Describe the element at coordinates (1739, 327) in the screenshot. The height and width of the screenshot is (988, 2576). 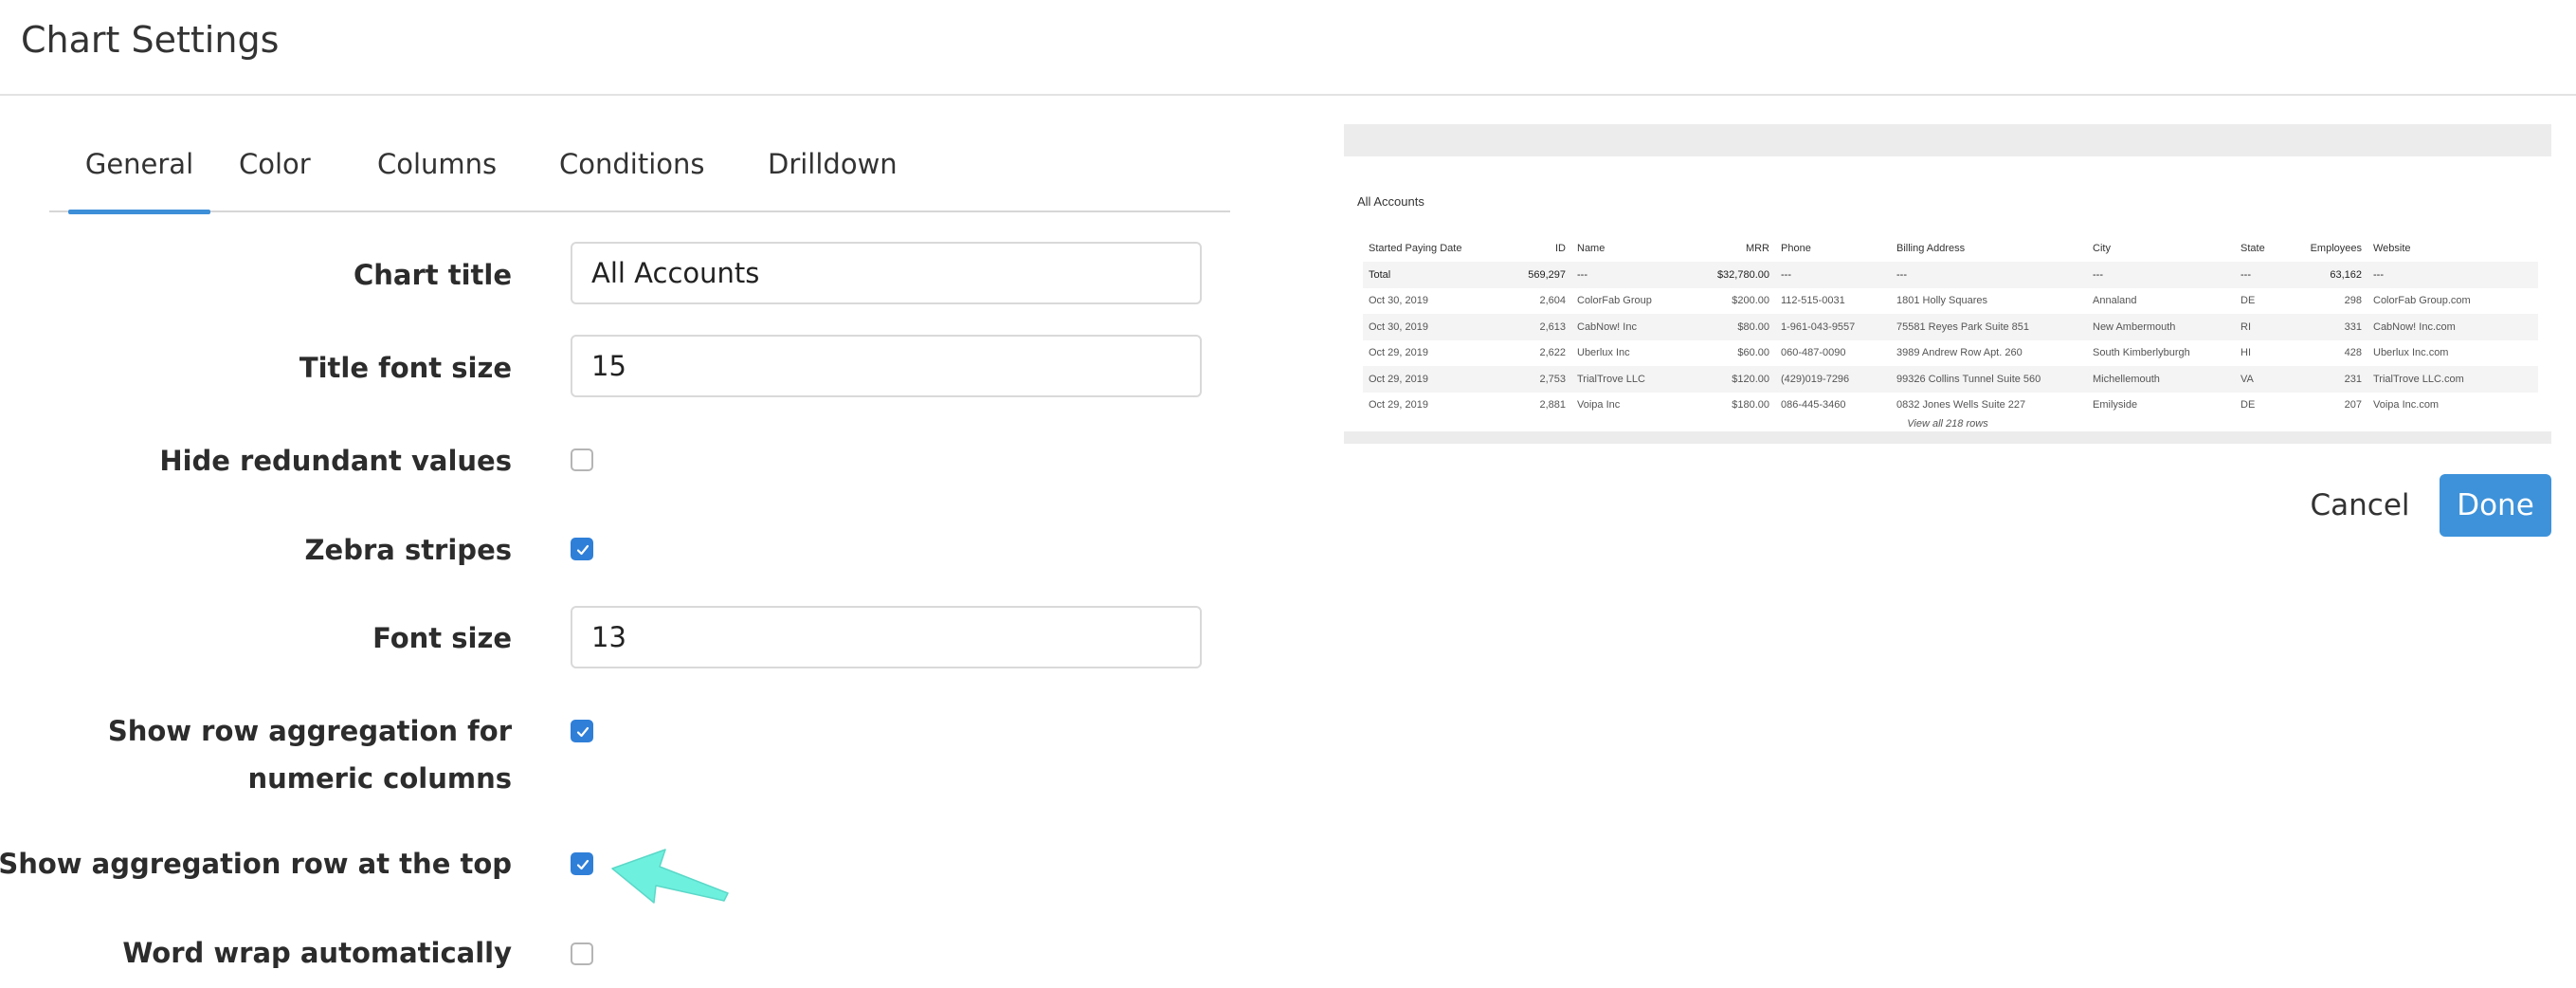
I see `table-cell: $80.00` at that location.